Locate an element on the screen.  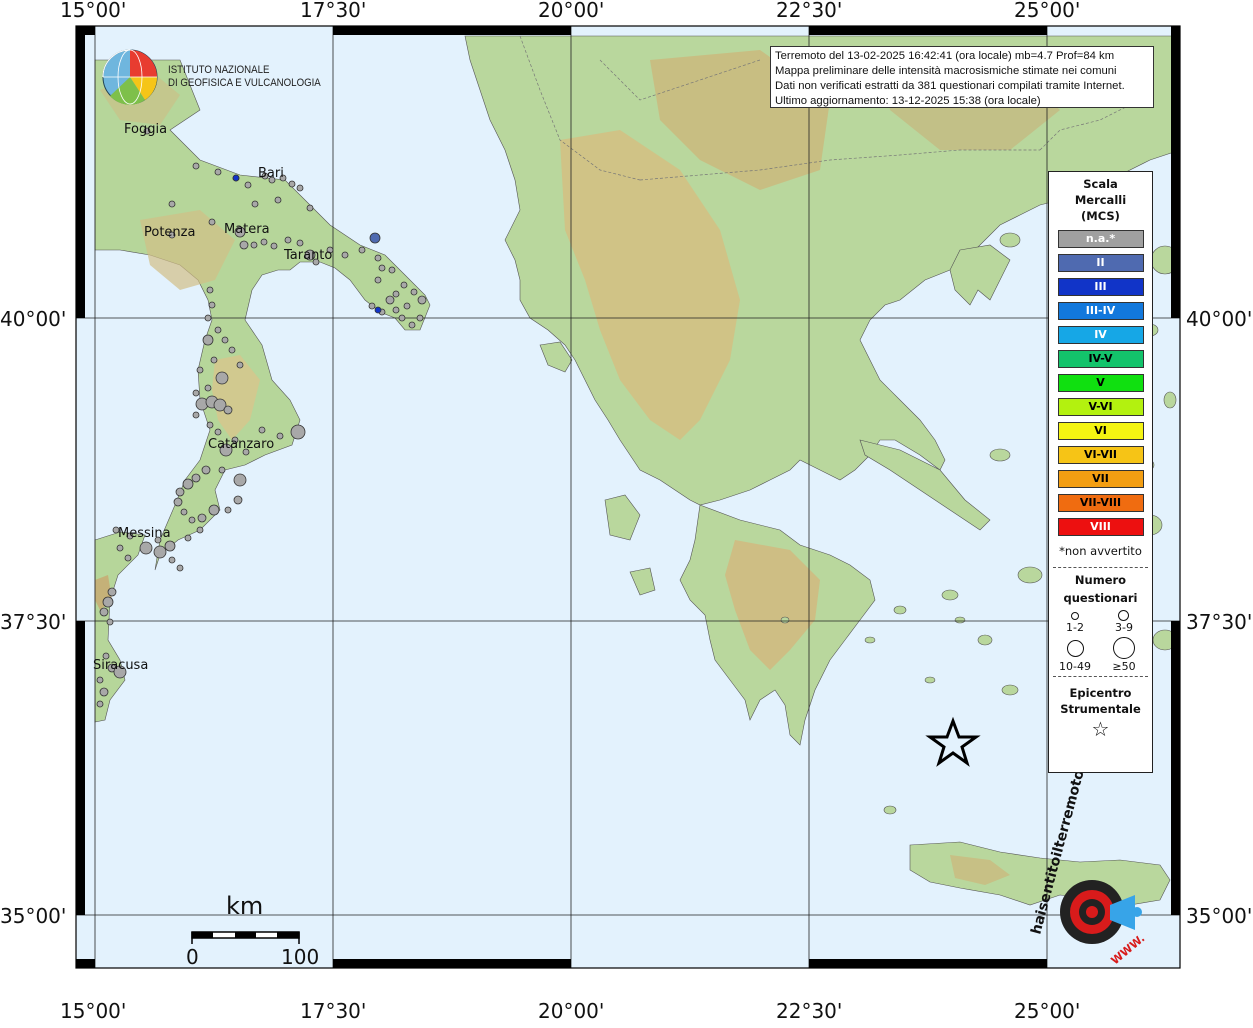
city-bari: Bari is located at coordinates (271, 173).